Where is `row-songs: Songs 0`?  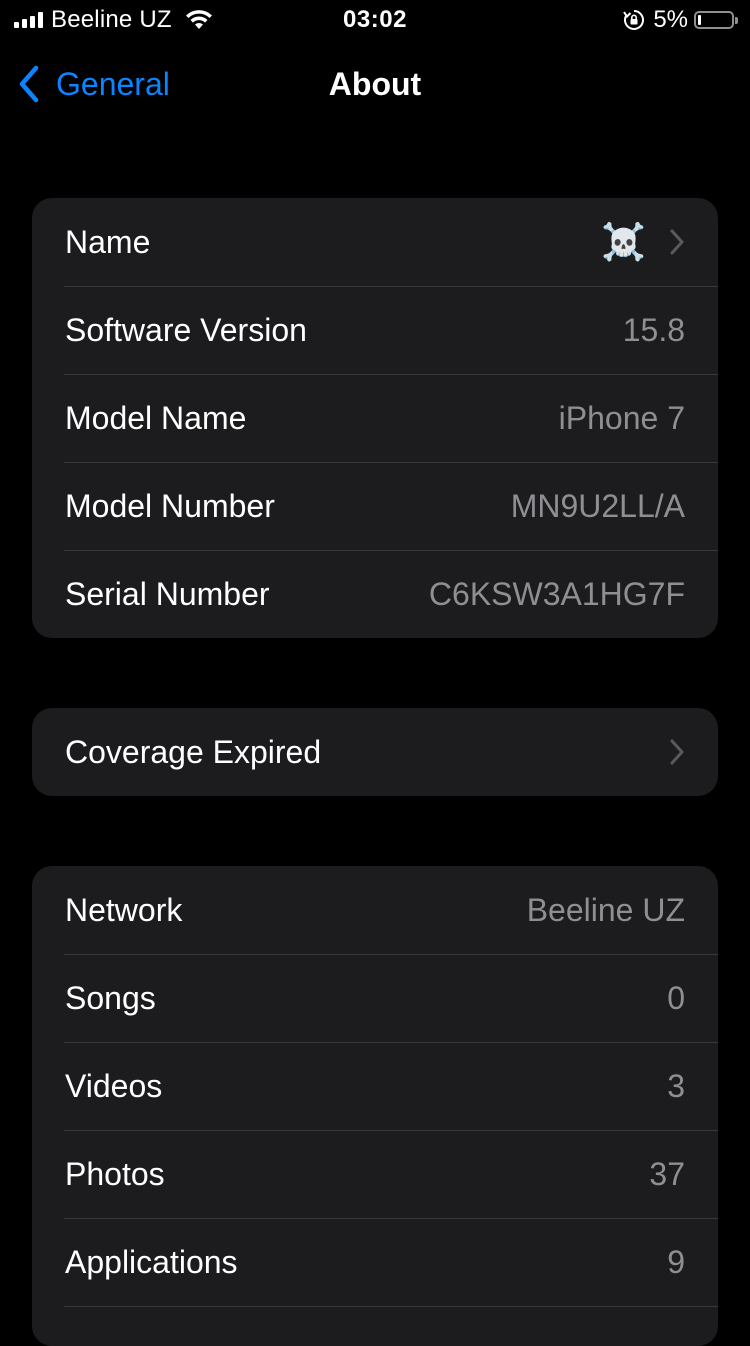
row-songs: Songs 0 is located at coordinates (375, 998).